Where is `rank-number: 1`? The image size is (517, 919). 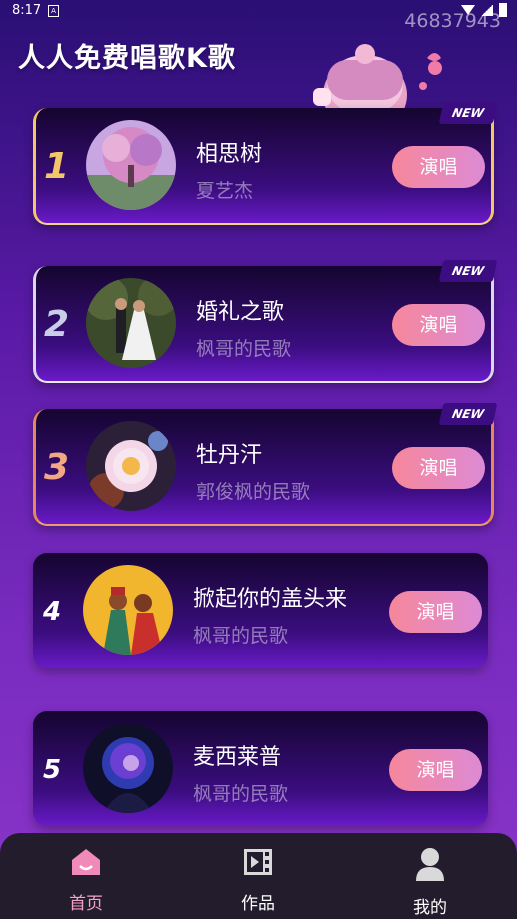
rank-number: 1 is located at coordinates (57, 166).